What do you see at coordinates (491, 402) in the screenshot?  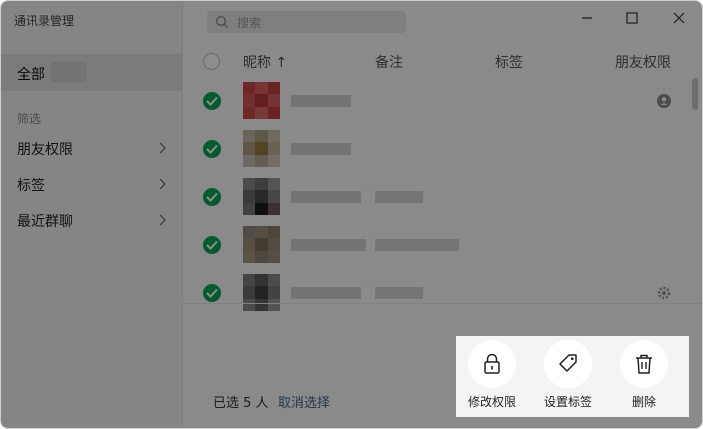 I see `action-label: 修改权限` at bounding box center [491, 402].